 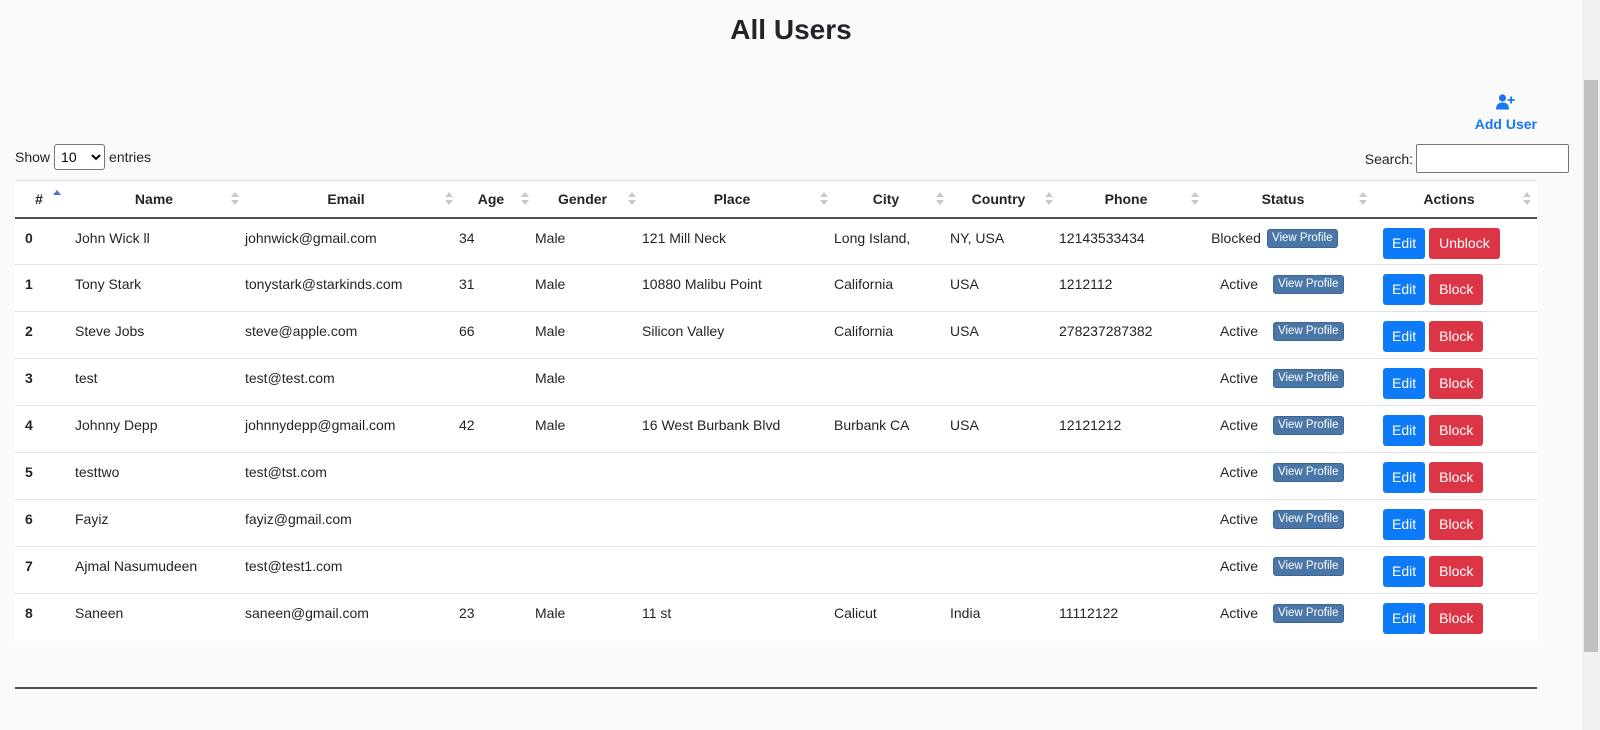 What do you see at coordinates (497, 199) in the screenshot?
I see `column-header-age: Age` at bounding box center [497, 199].